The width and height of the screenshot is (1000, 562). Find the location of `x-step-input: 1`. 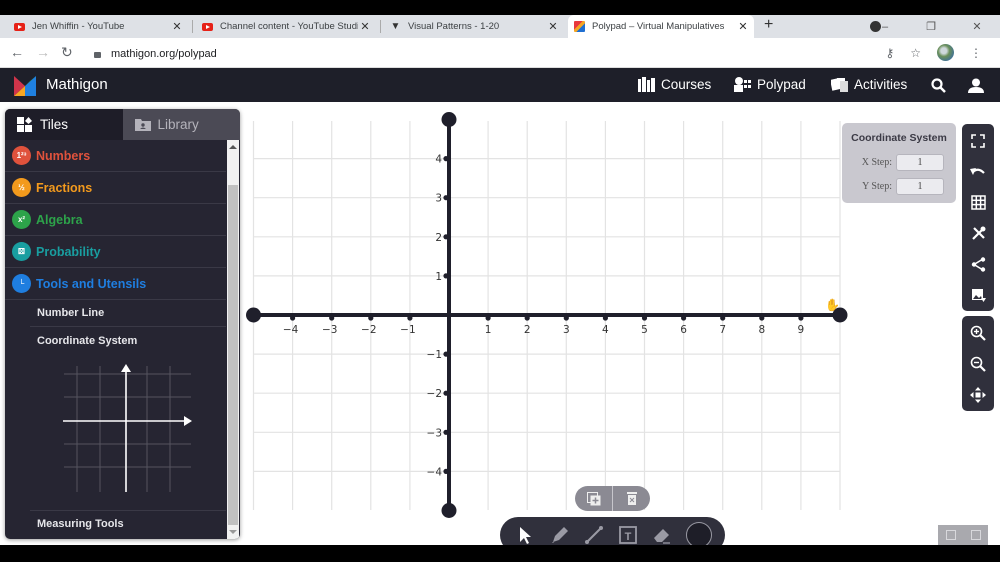

x-step-input: 1 is located at coordinates (920, 162).